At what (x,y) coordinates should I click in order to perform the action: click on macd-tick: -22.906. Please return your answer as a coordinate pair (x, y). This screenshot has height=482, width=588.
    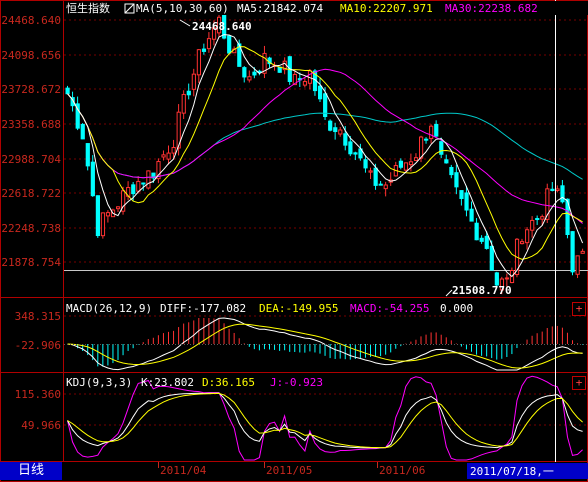
    Looking at the image, I should click on (38, 345).